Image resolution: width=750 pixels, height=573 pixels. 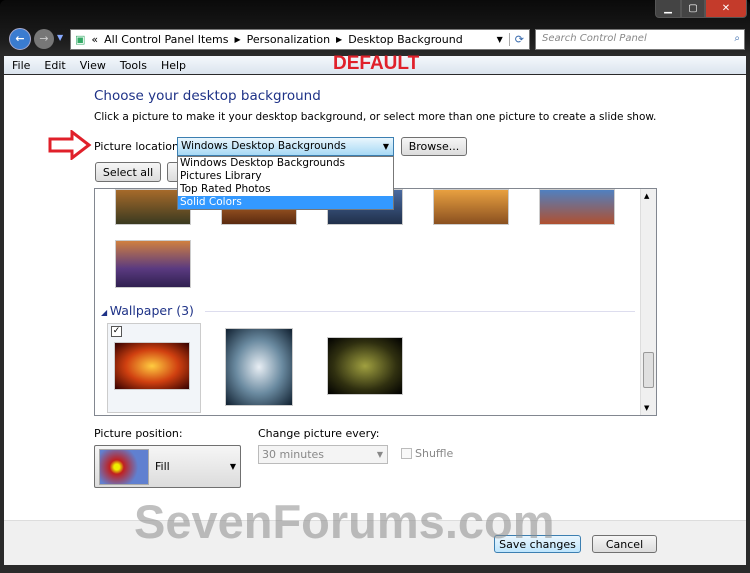 I want to click on search-input: Search Control Panel ⌕, so click(x=640, y=39).